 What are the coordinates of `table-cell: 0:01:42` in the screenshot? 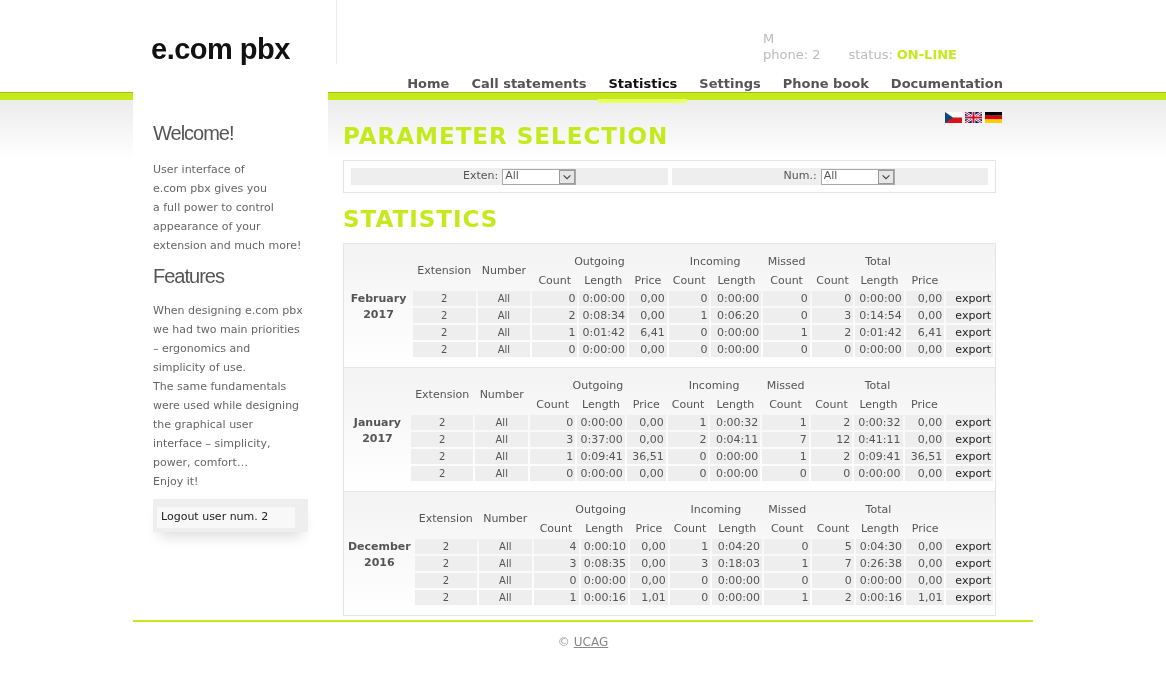 It's located at (603, 332).